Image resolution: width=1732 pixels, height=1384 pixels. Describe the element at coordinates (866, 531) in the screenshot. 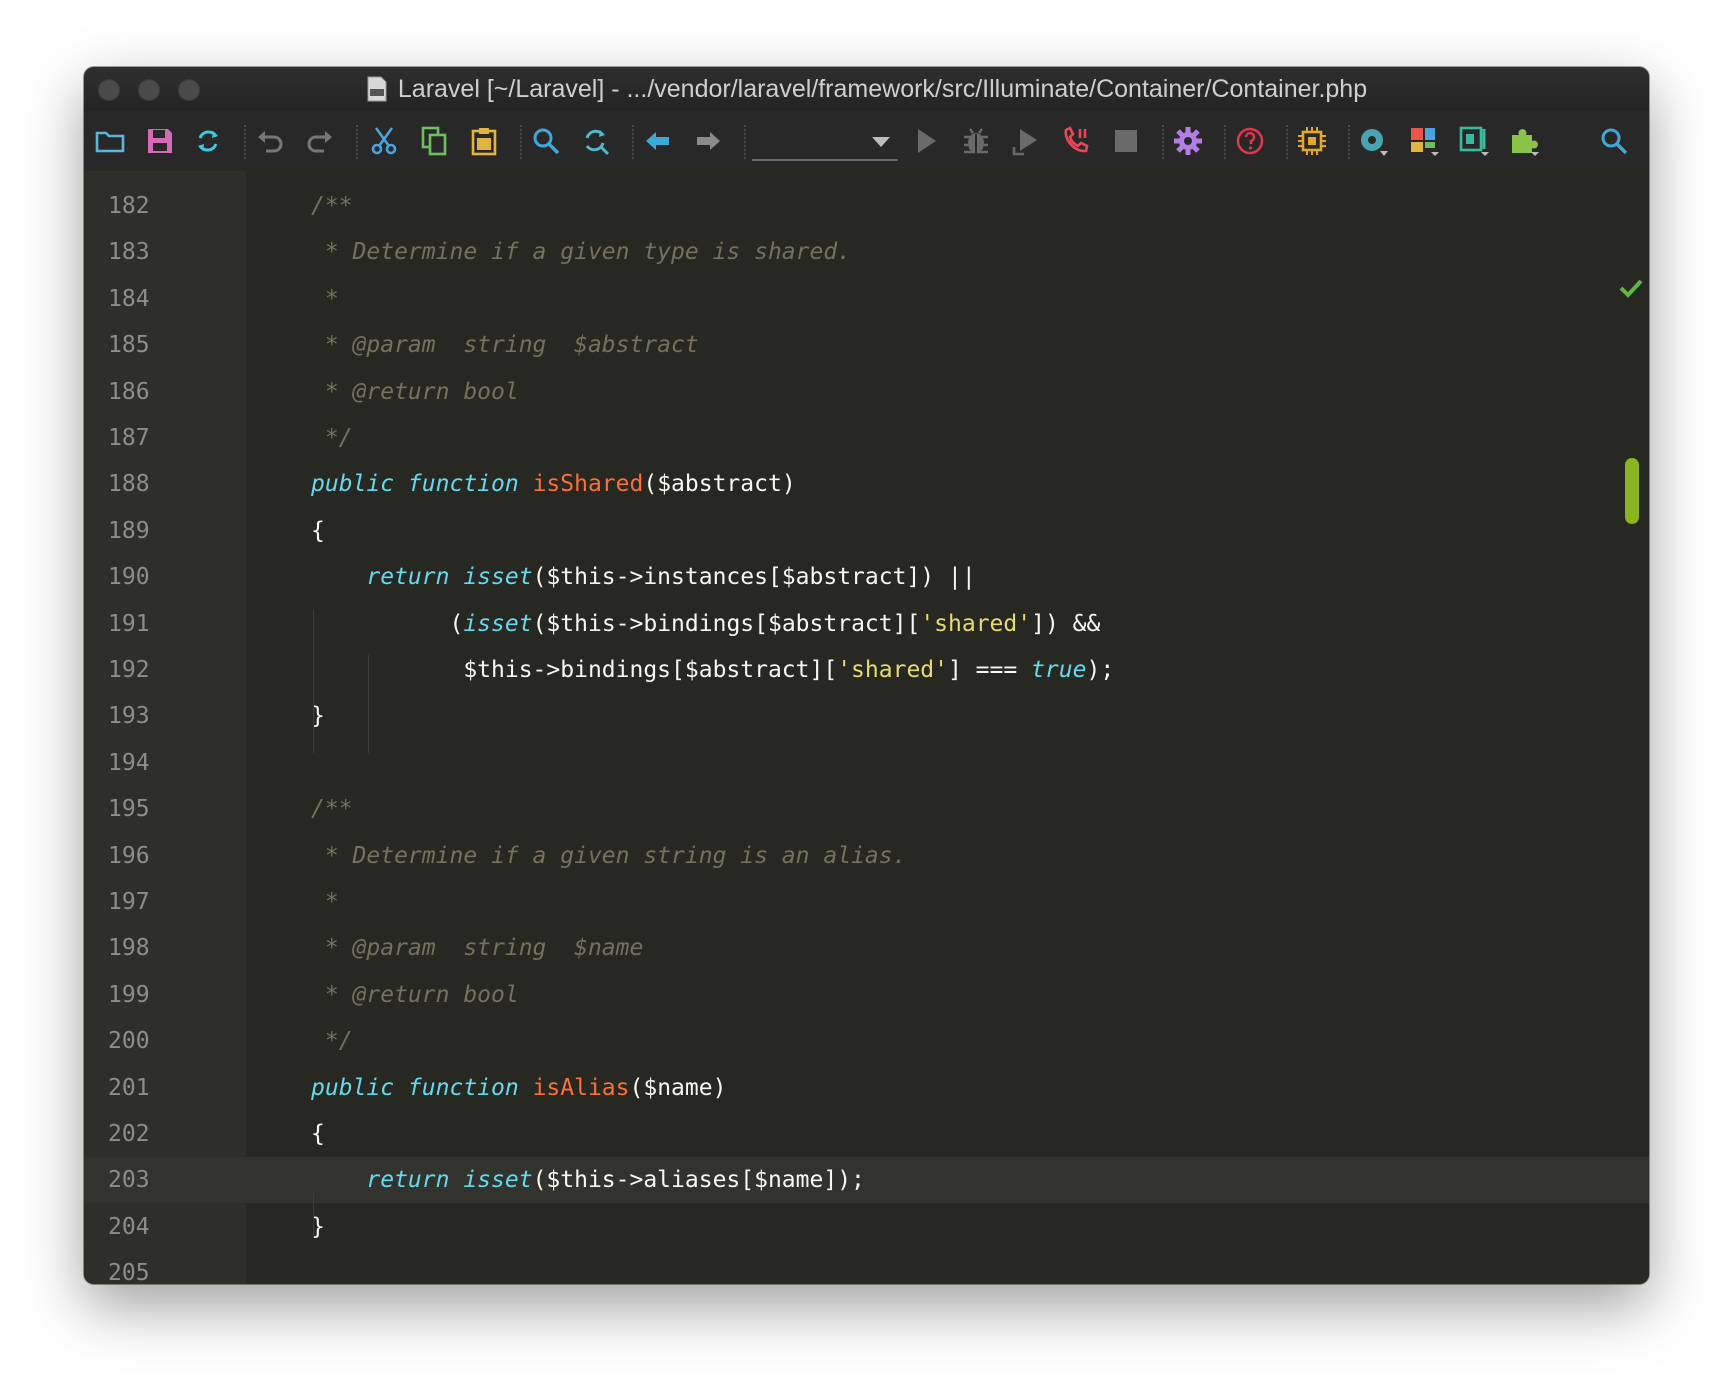

I see `code-line: 189 {` at that location.